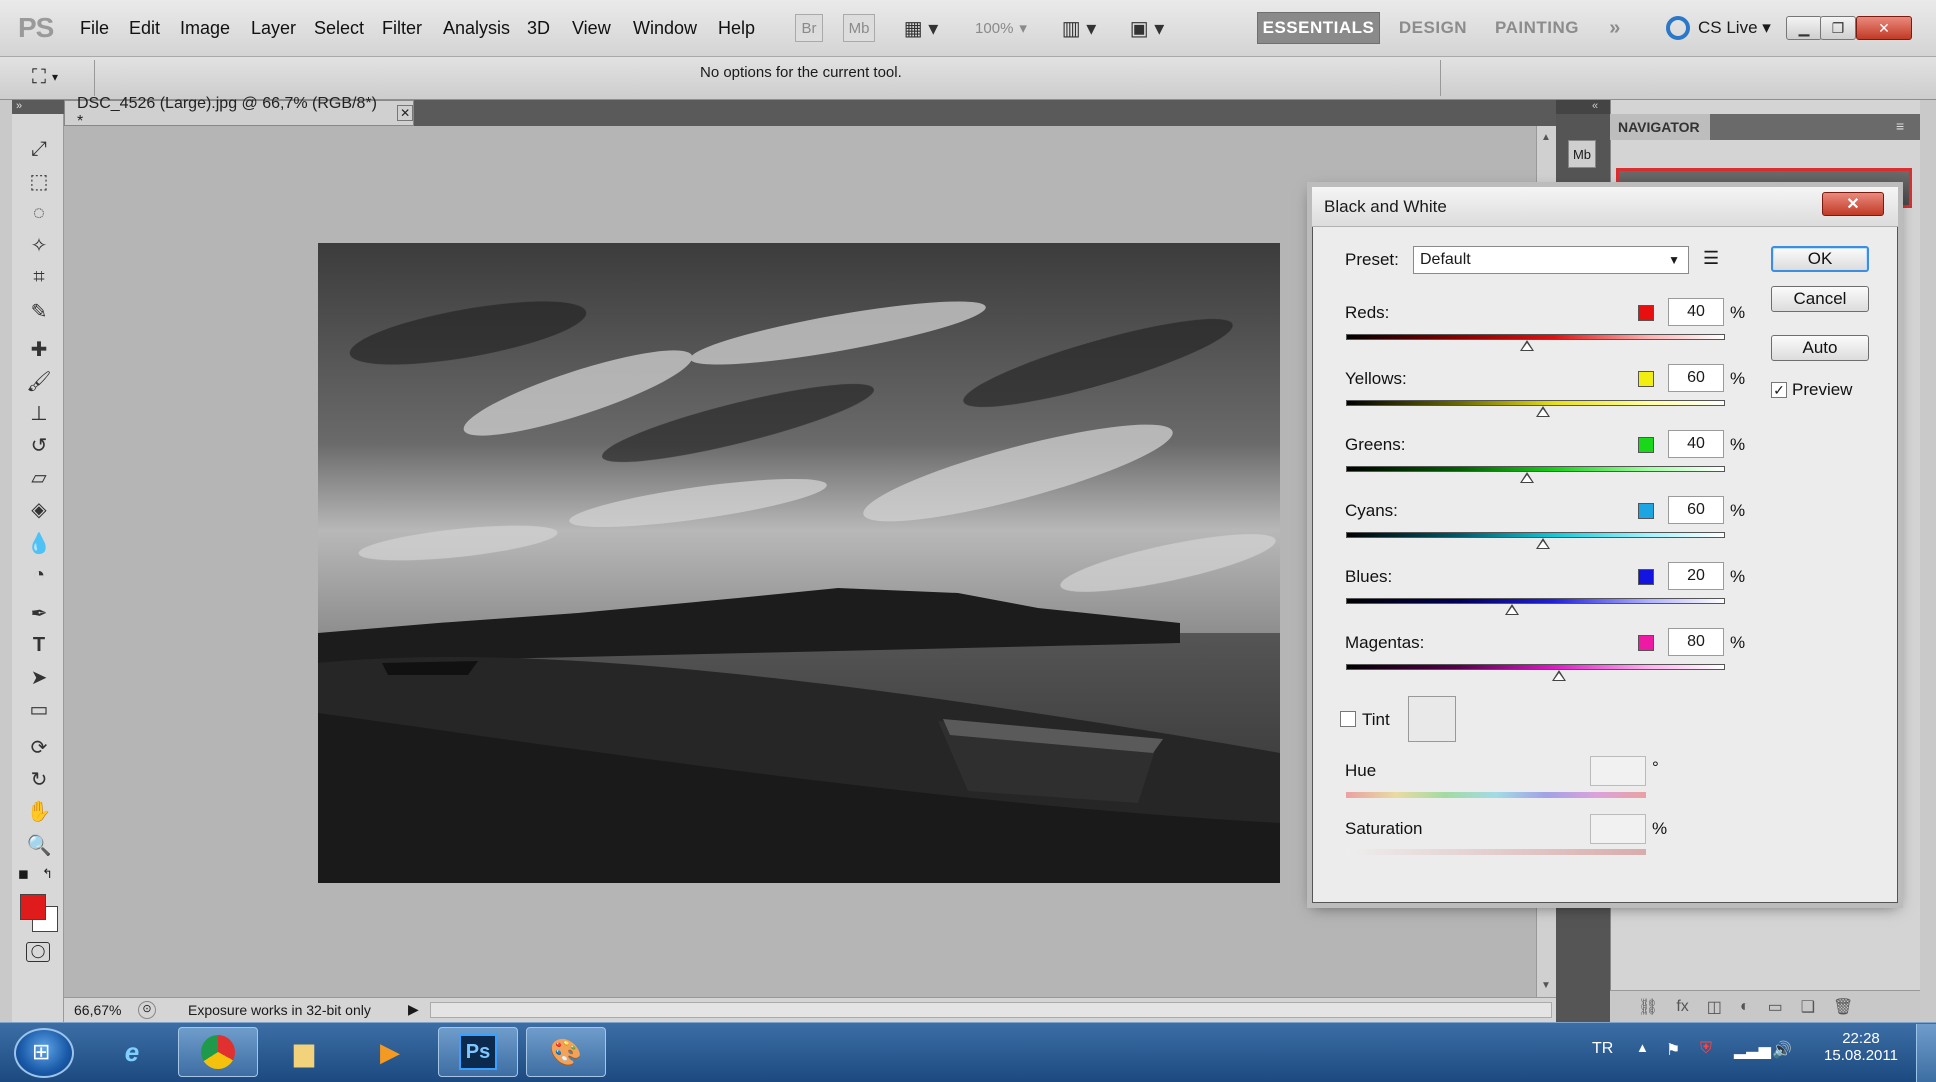  I want to click on blues-slider-track, so click(1535, 601).